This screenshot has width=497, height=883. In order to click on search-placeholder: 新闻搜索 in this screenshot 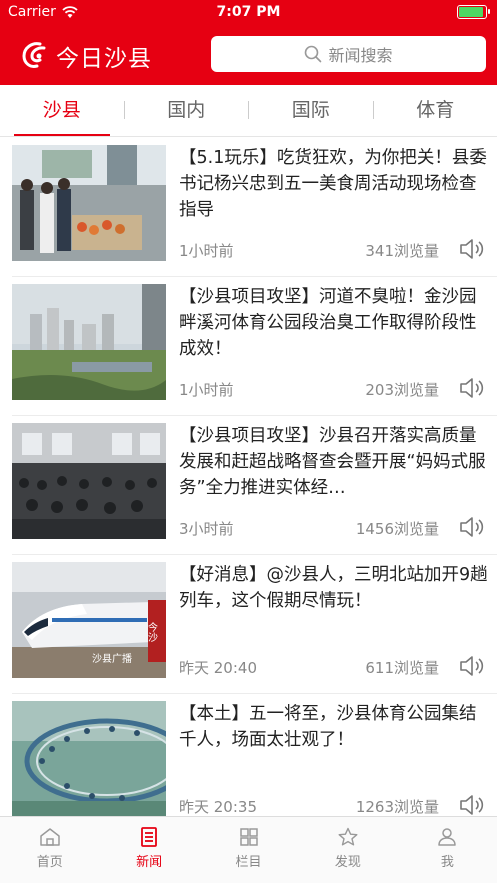, I will do `click(360, 55)`.